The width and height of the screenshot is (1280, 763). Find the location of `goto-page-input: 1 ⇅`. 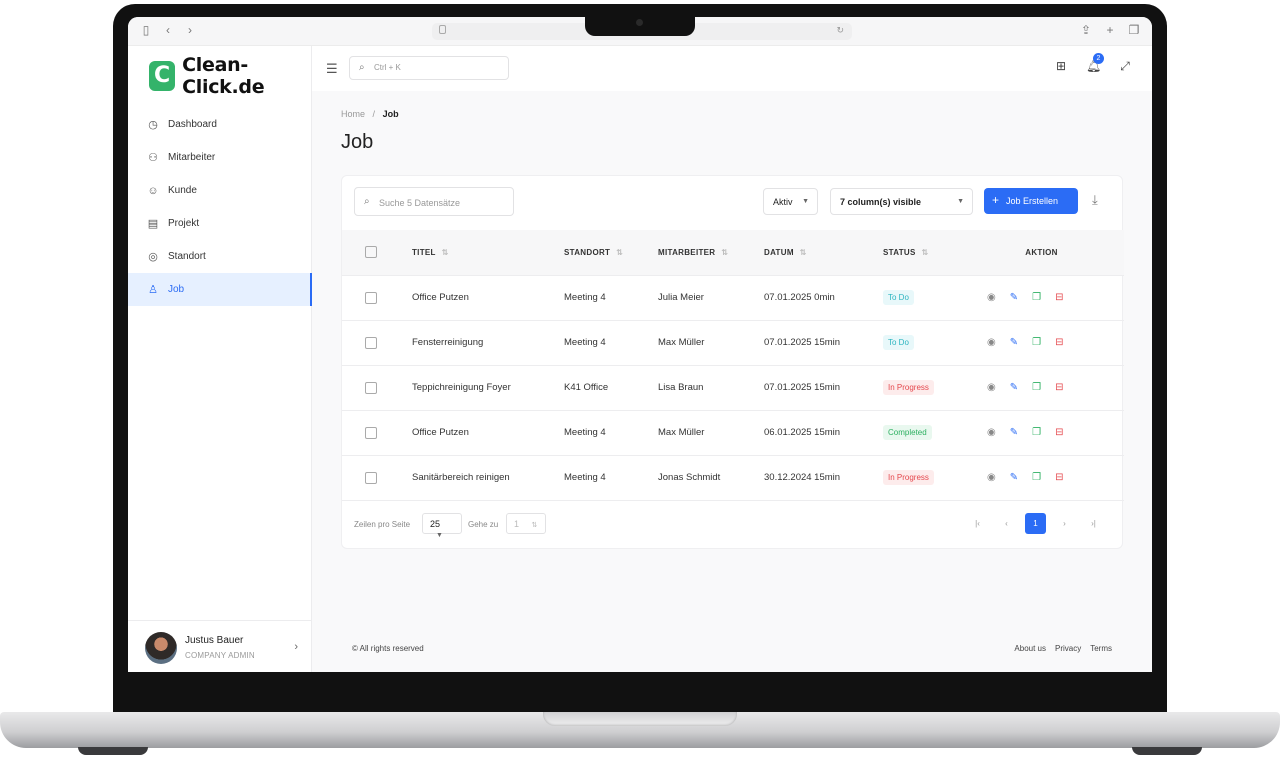

goto-page-input: 1 ⇅ is located at coordinates (526, 523).